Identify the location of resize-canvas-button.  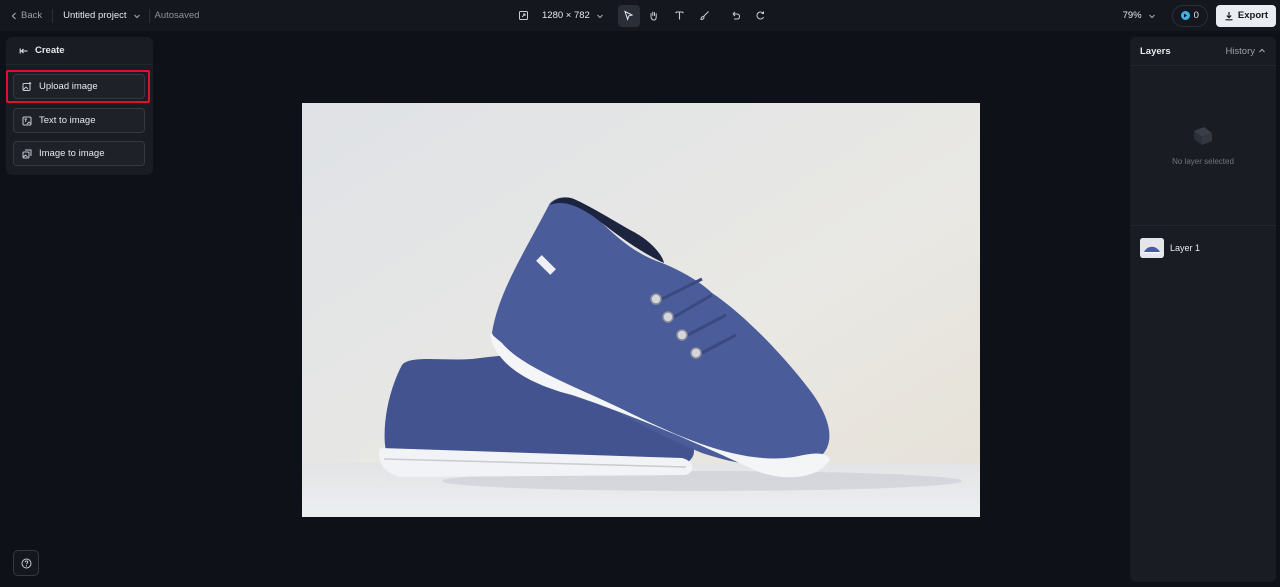
(523, 16).